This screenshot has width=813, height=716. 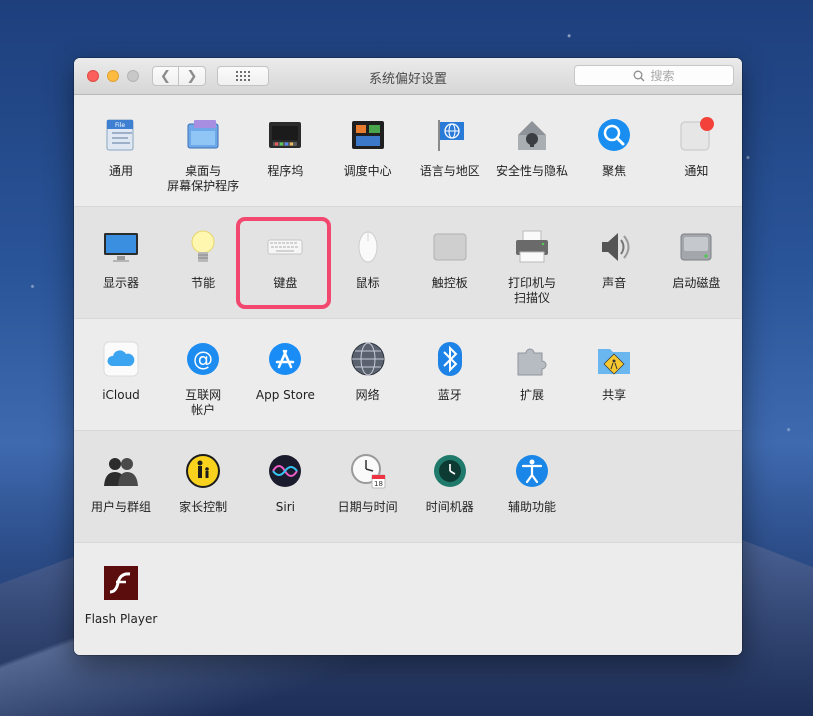 I want to click on pref-item-label: 安全性与隐私, so click(x=531, y=171).